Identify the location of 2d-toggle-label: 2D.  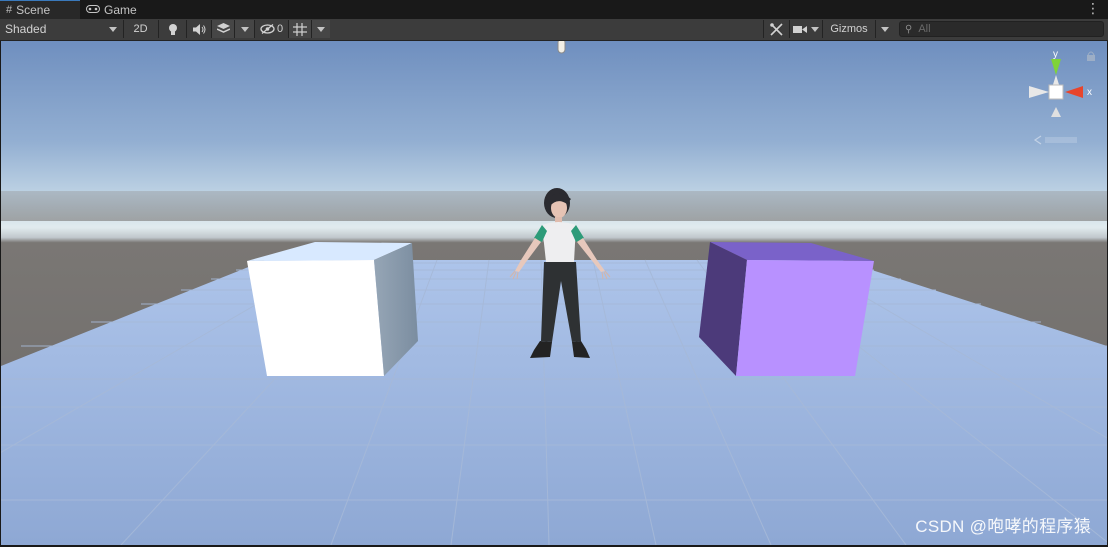
(140, 29).